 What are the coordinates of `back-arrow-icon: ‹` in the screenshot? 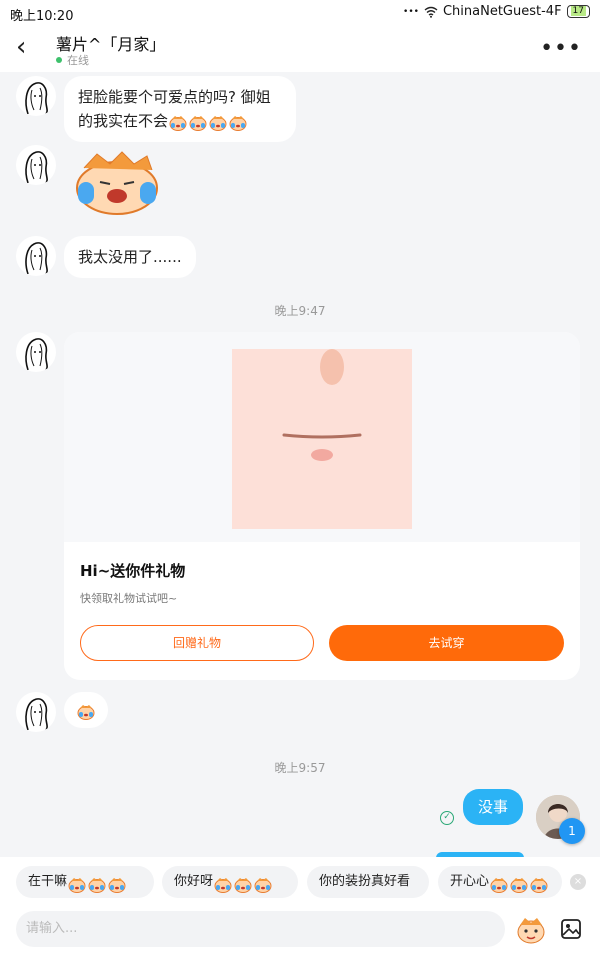 It's located at (28, 47).